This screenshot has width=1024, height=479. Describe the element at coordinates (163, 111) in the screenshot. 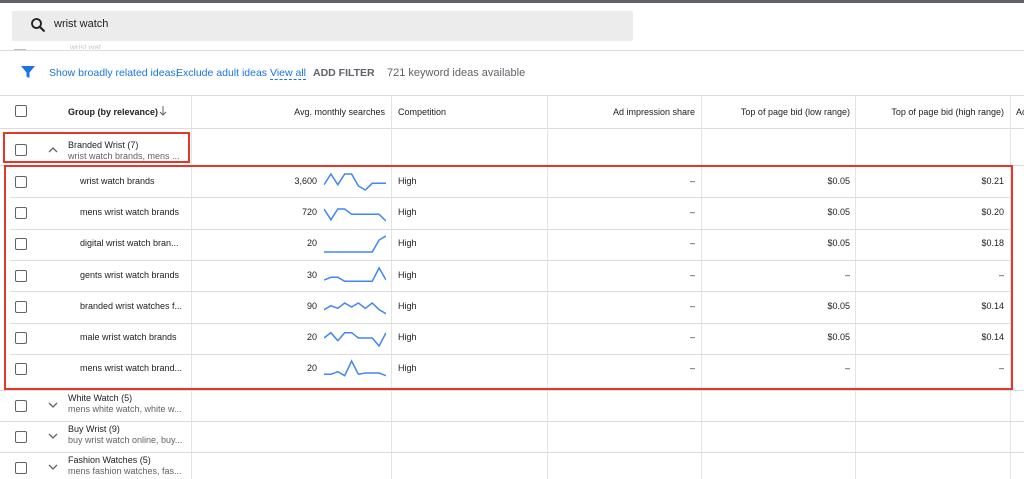

I see `sort-arrow-icon` at that location.